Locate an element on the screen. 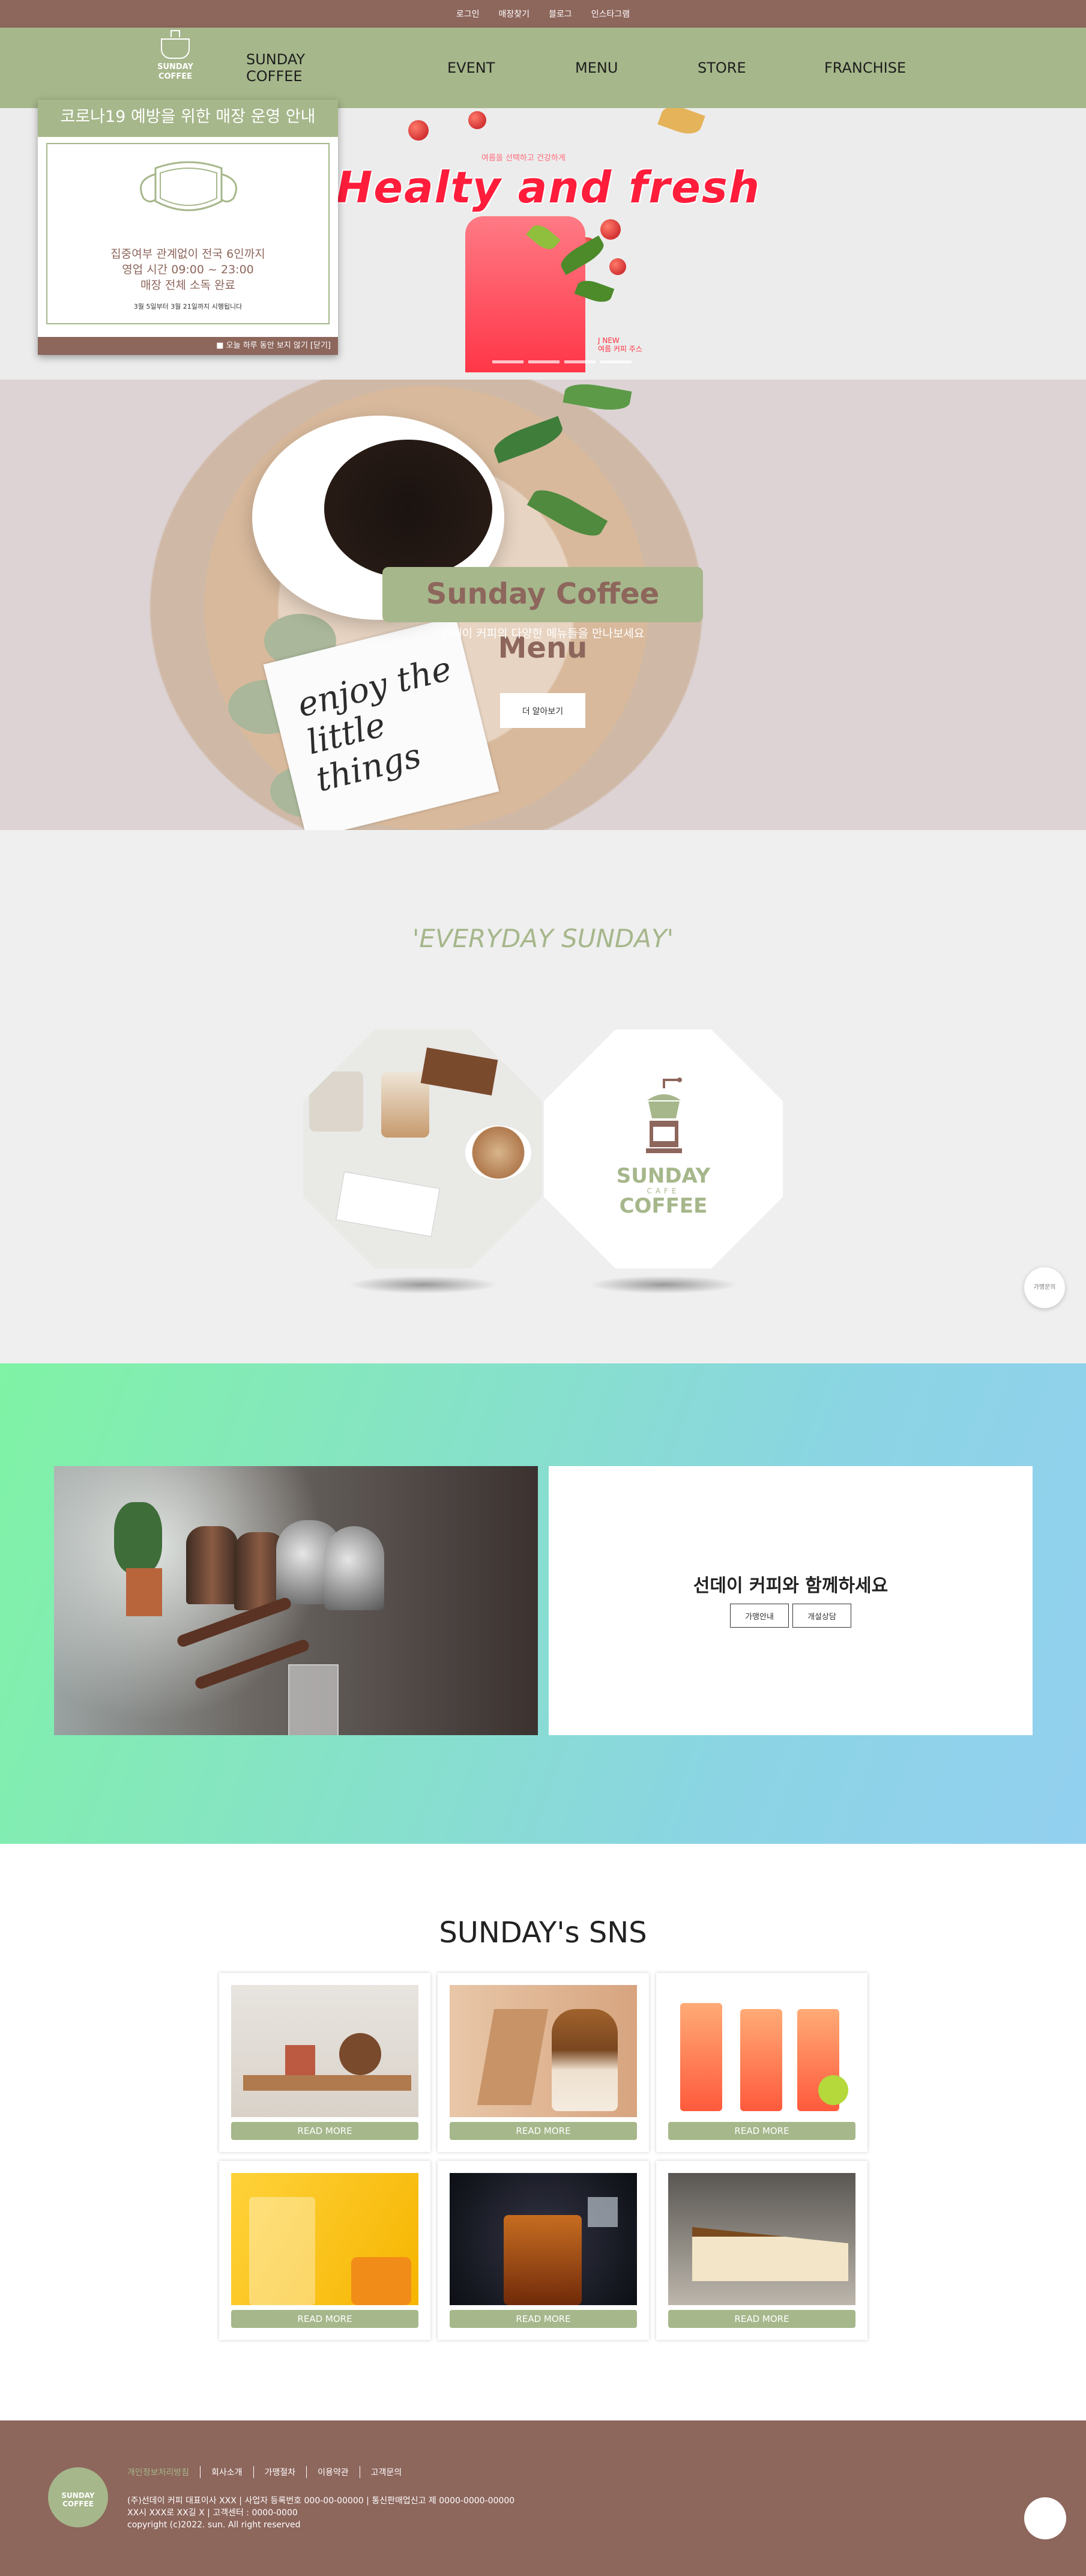  teapot-image is located at coordinates (360, 2054).